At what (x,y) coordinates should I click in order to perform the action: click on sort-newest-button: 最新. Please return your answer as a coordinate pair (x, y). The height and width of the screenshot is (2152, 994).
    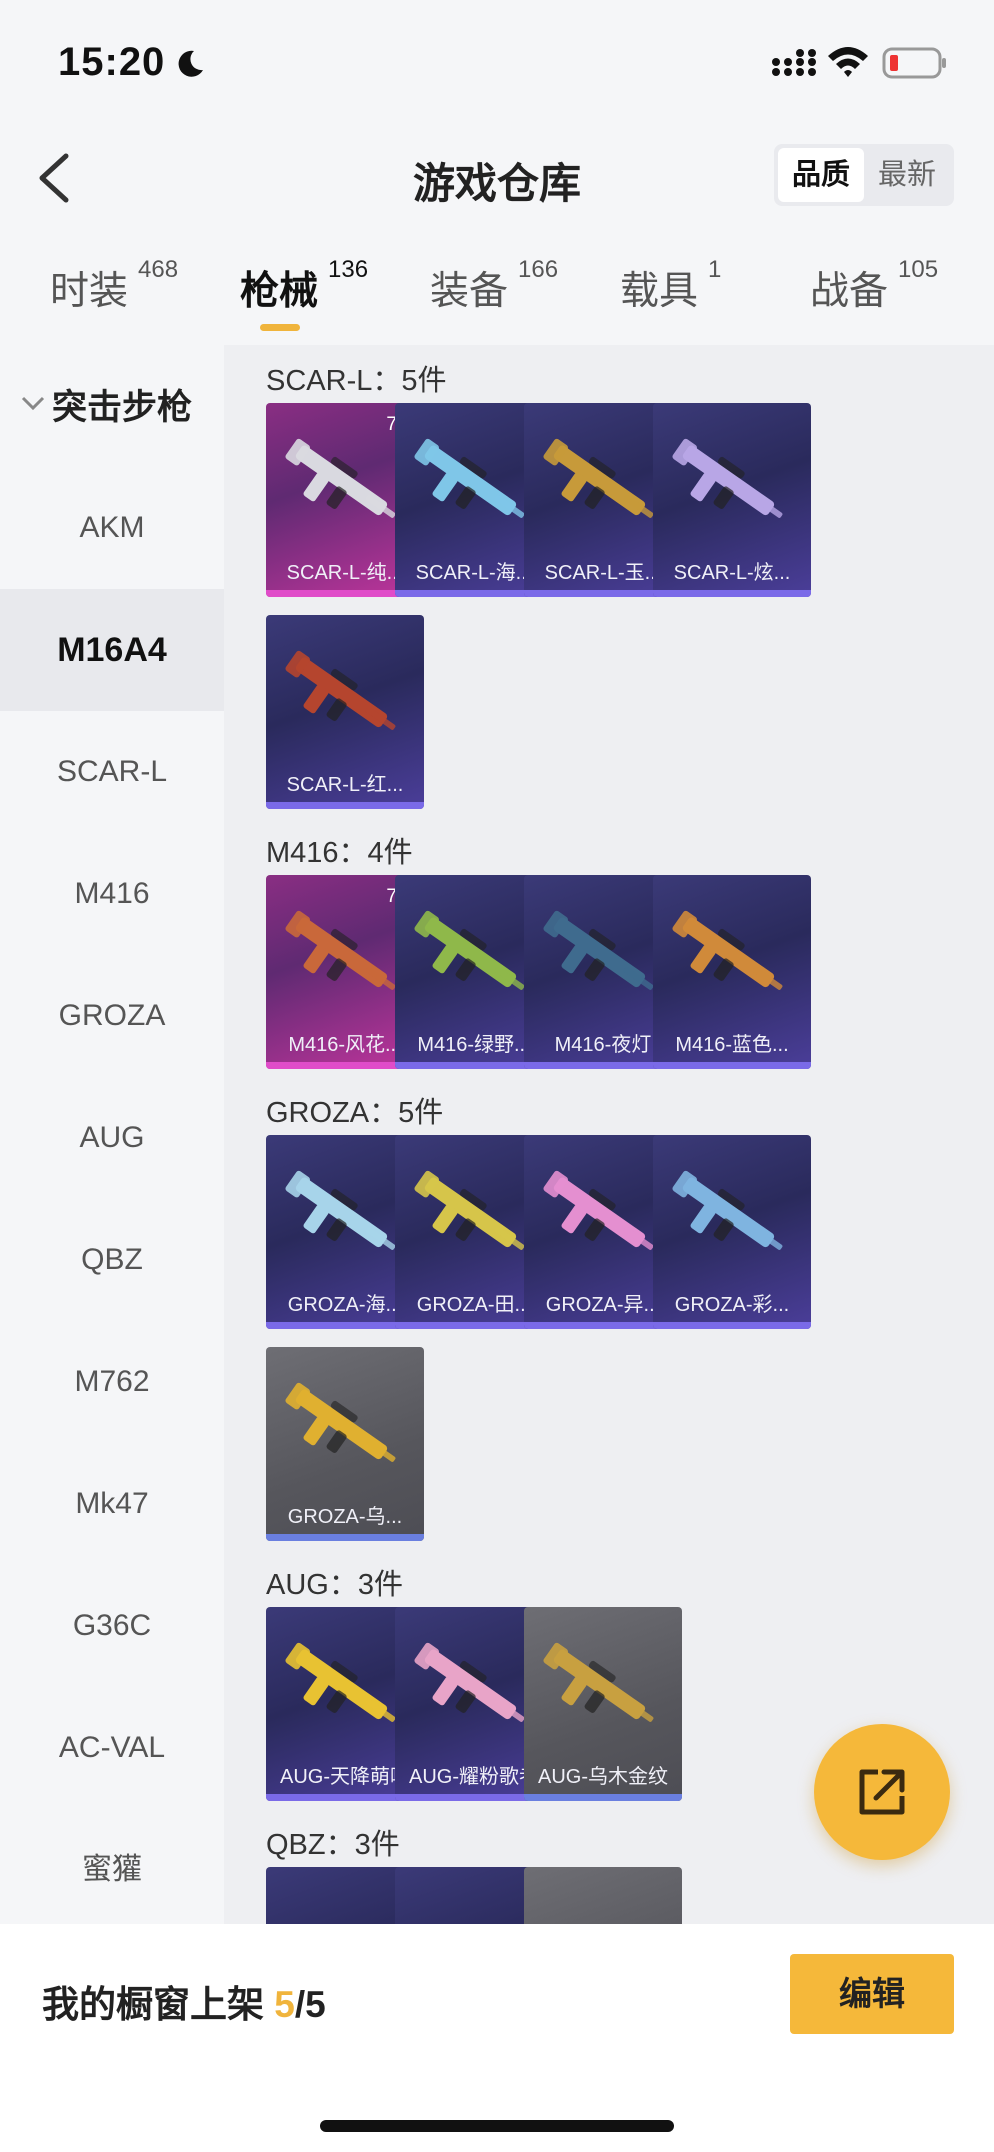
    Looking at the image, I should click on (907, 175).